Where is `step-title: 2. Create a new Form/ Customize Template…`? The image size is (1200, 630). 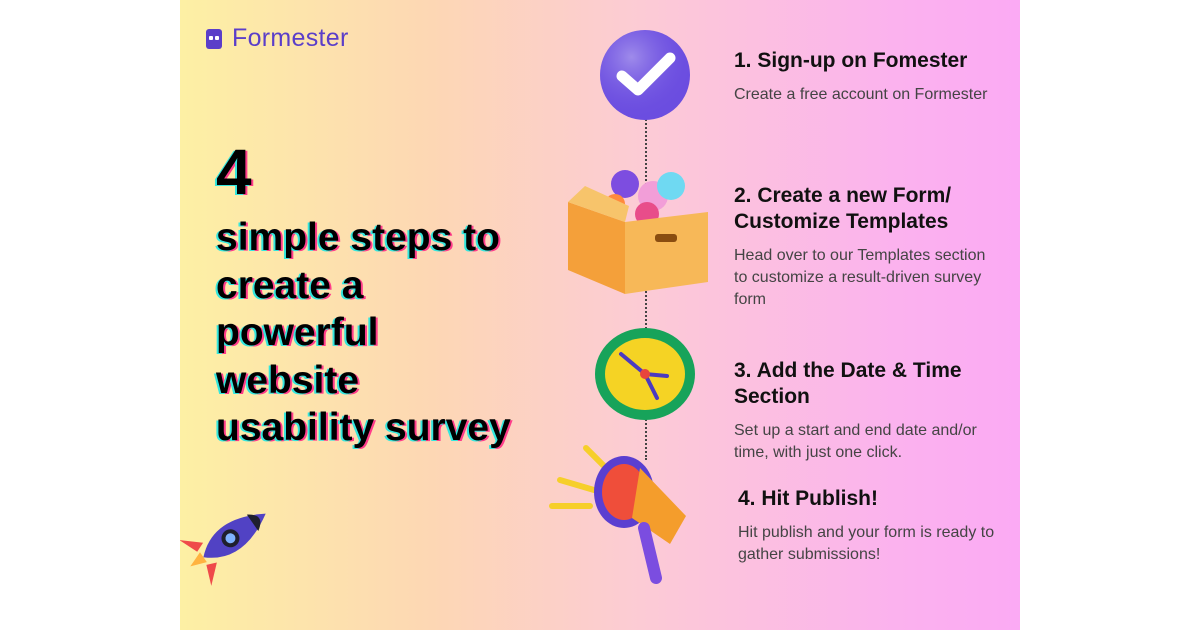 step-title: 2. Create a new Form/ Customize Template… is located at coordinates (843, 208).